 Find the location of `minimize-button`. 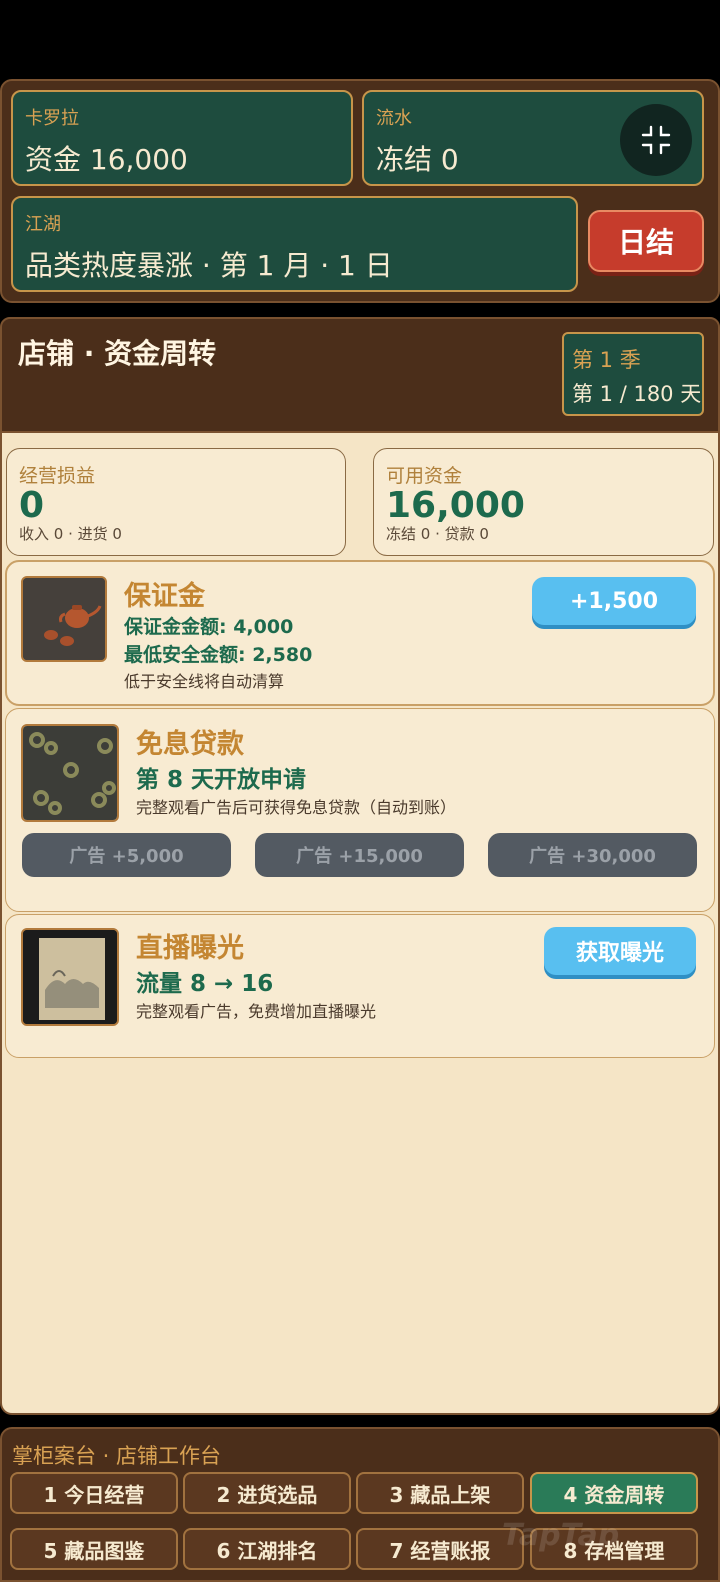

minimize-button is located at coordinates (656, 140).